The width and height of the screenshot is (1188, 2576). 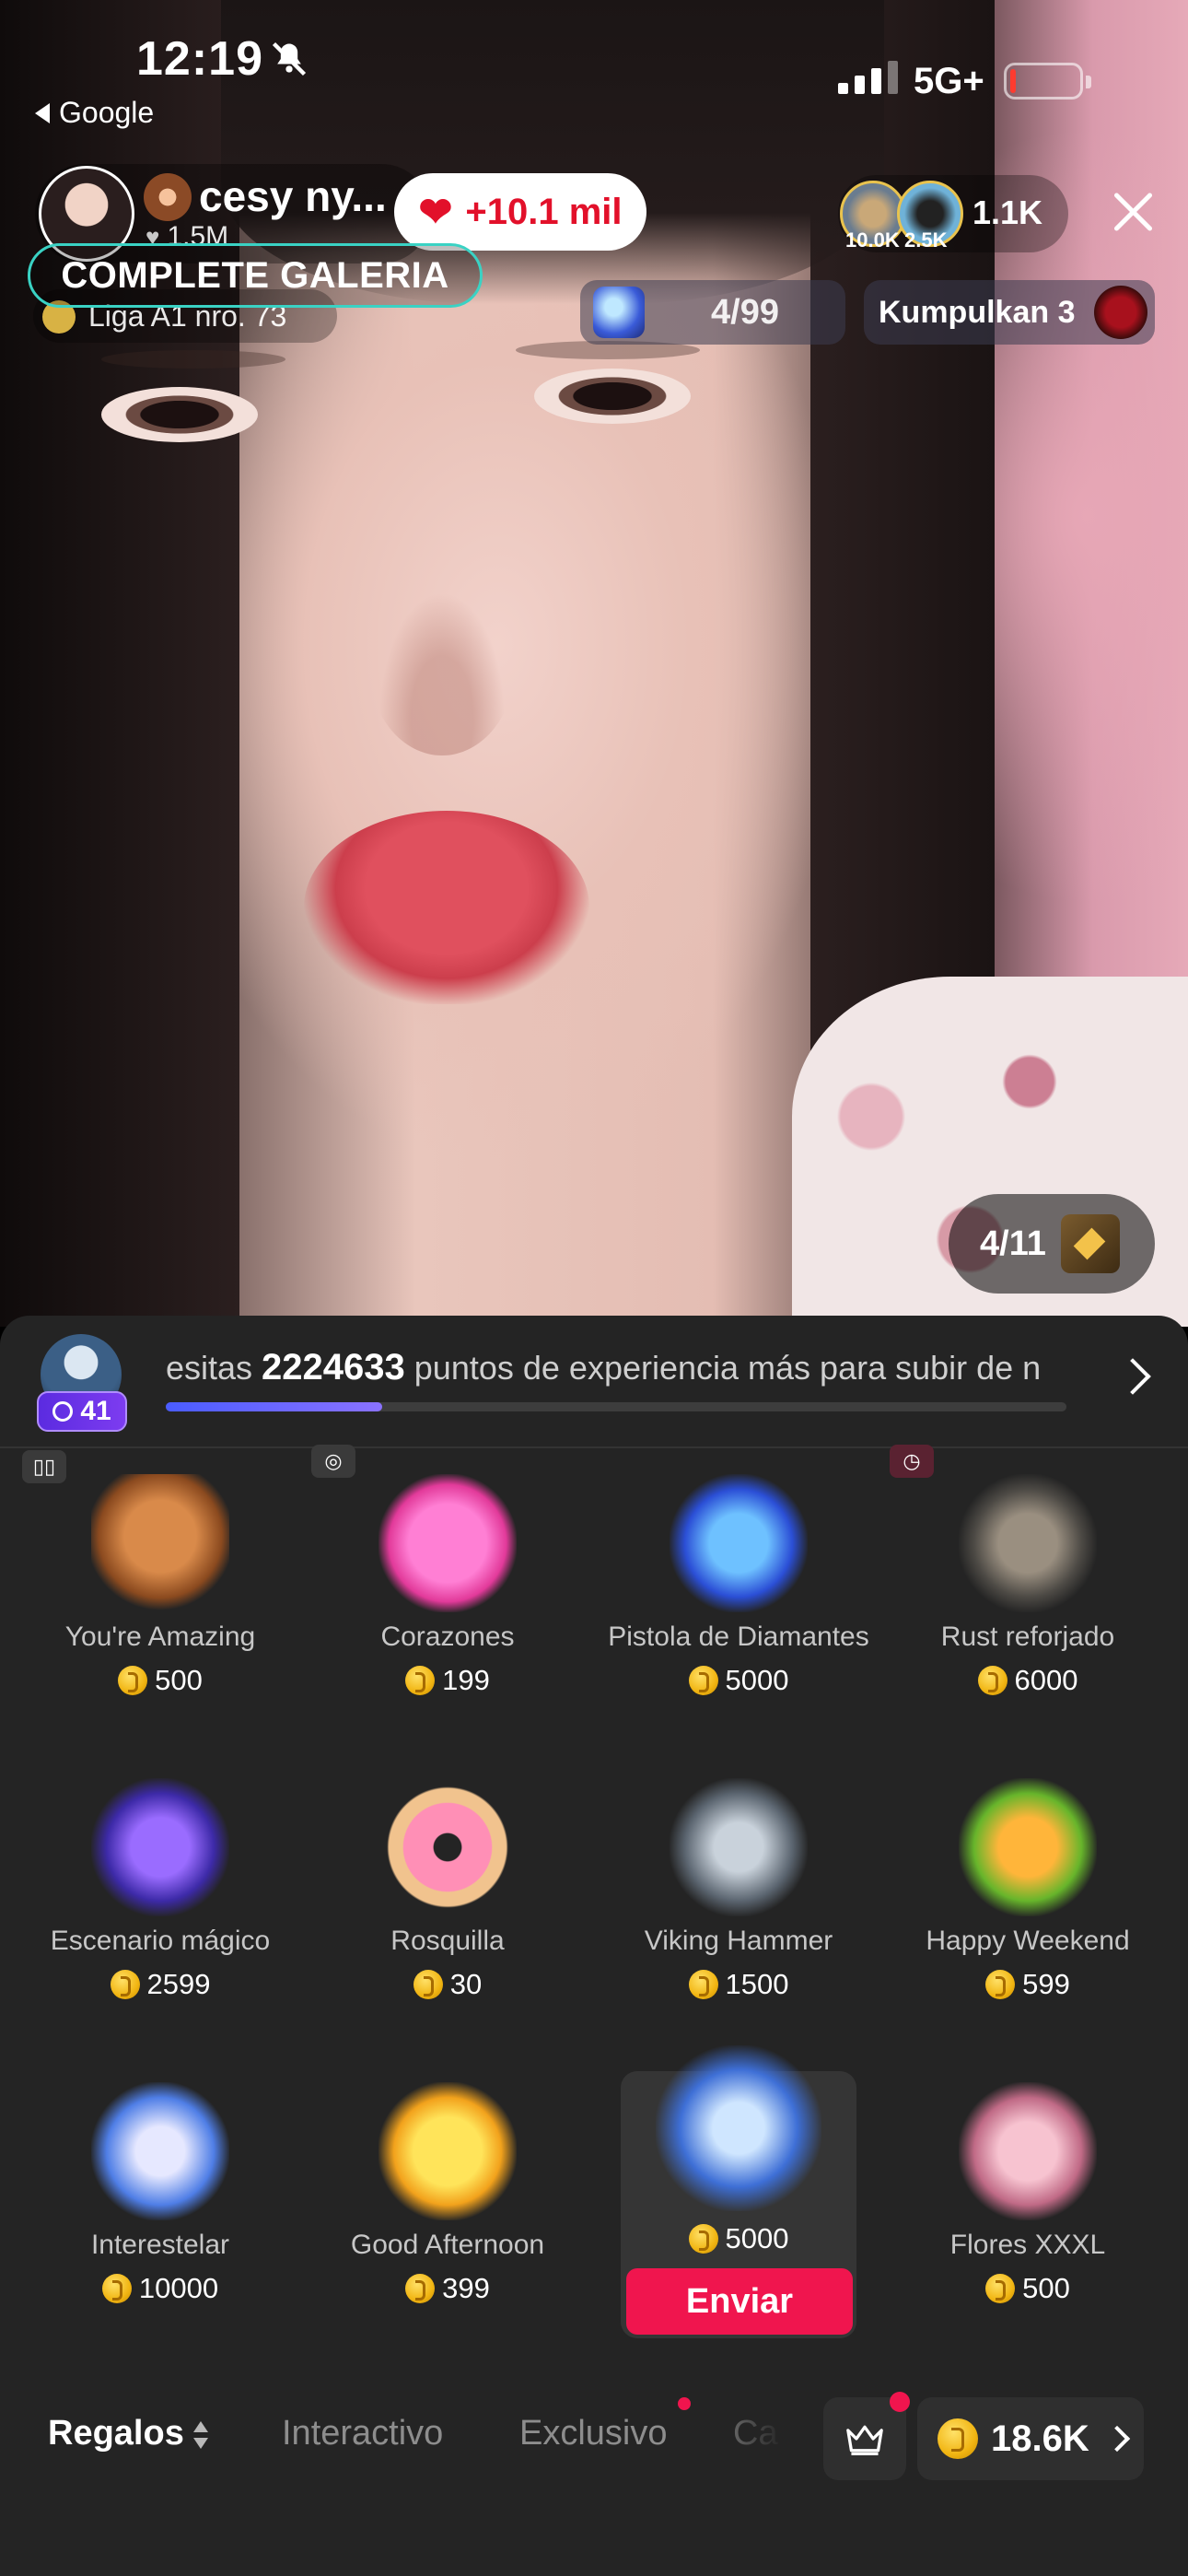 I want to click on gift-price: 30, so click(x=447, y=1985).